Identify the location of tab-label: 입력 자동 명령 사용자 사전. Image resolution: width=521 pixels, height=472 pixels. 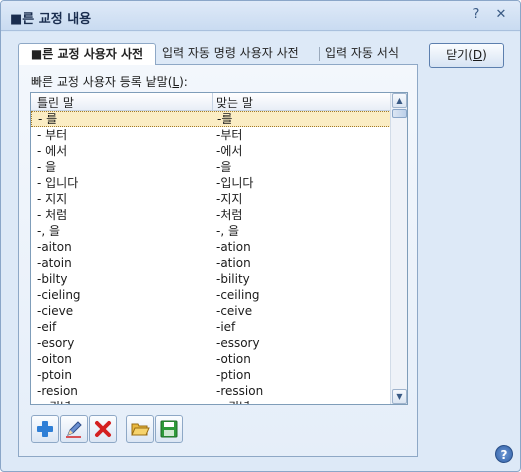
(230, 53).